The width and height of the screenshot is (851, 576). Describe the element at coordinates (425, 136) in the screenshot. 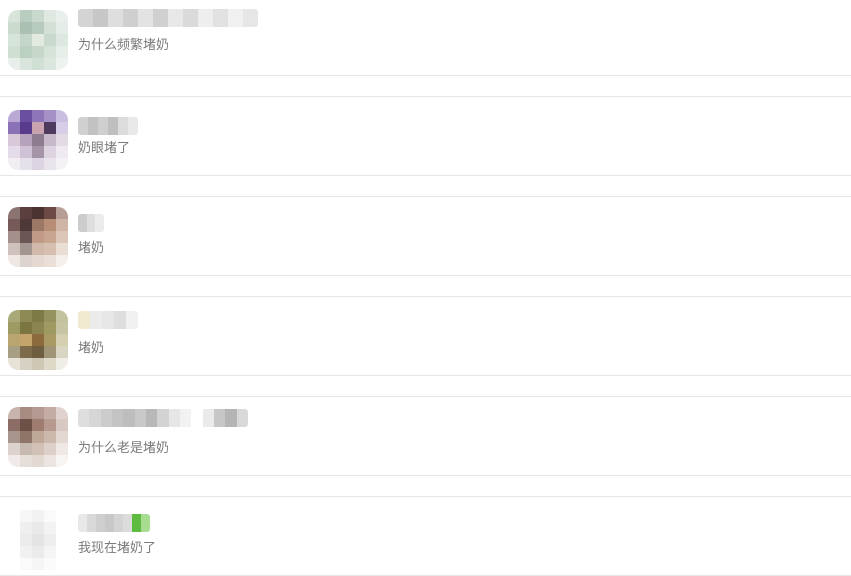

I see `conversation-item: 奶眼堵了` at that location.